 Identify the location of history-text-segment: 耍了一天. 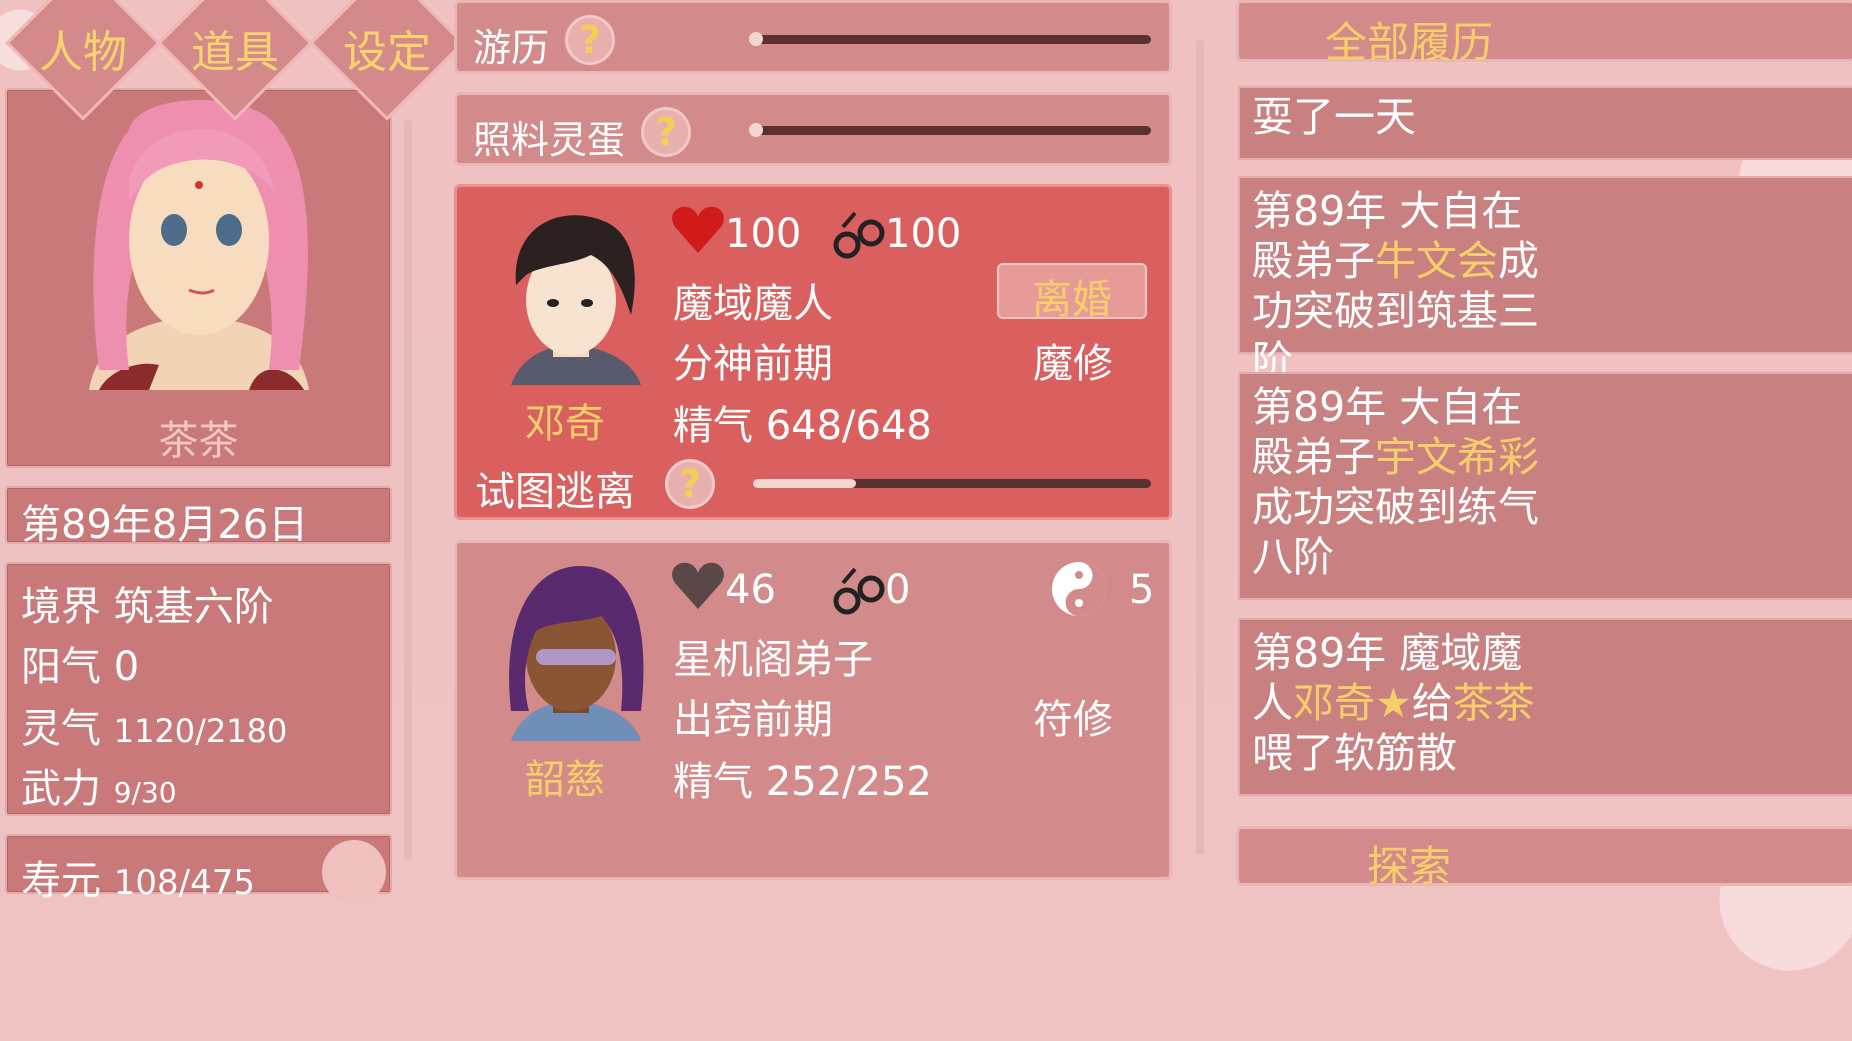
(1334, 117).